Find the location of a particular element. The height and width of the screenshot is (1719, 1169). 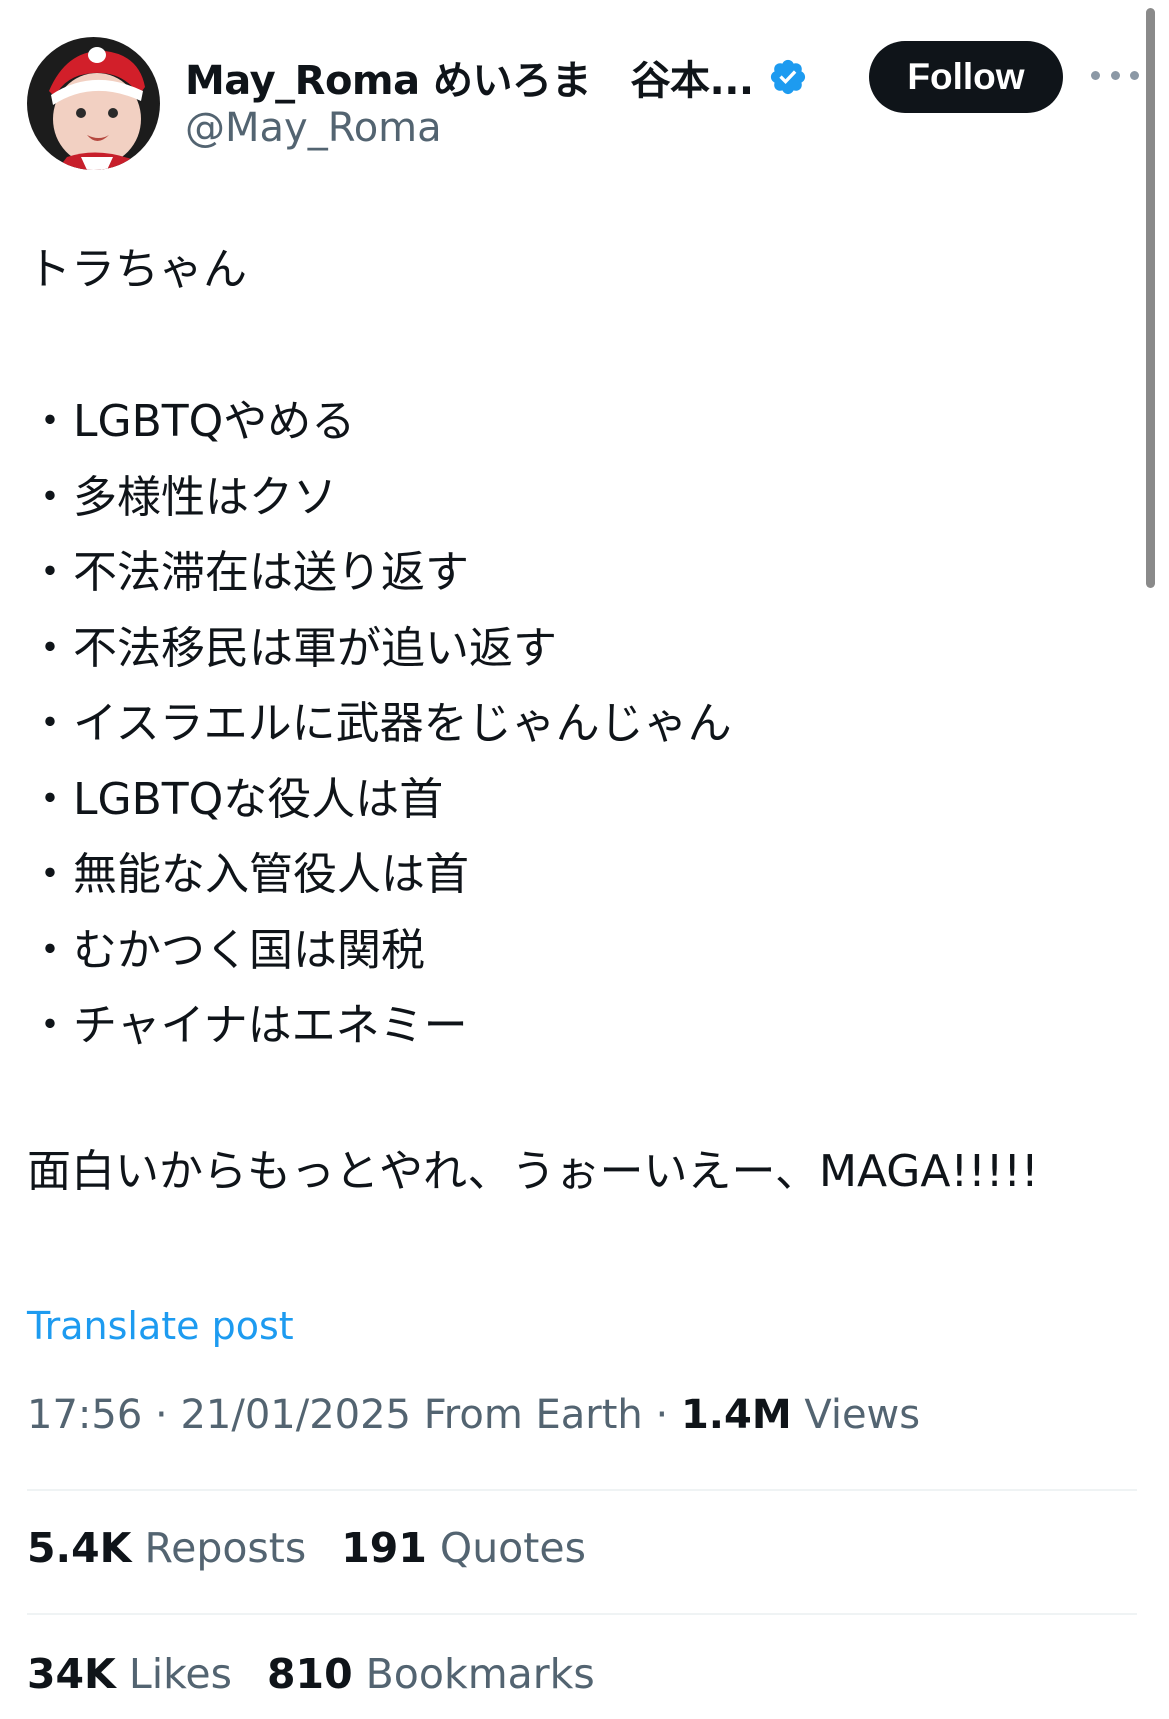

tweet-closing: 面白いからもっとやれ、うぉーいえー、MAGA!!!!! is located at coordinates (533, 1171).